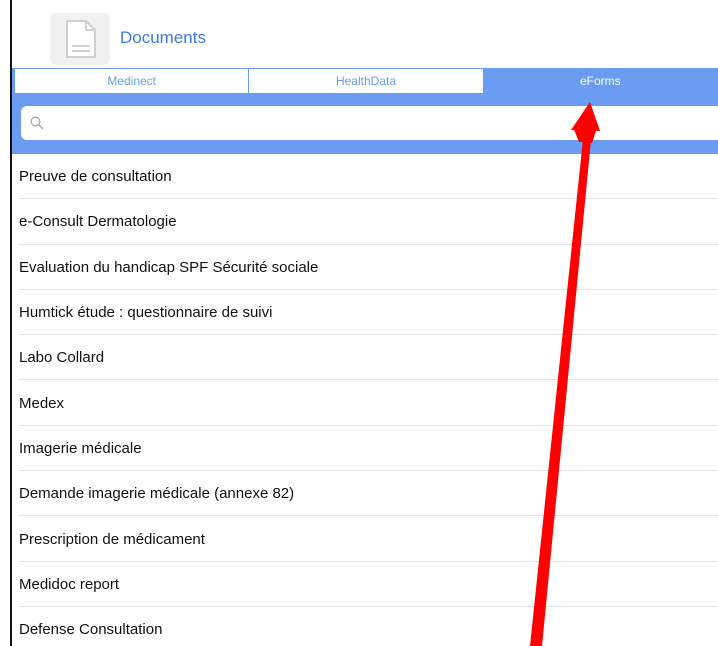 The height and width of the screenshot is (646, 718). I want to click on list-item: Imagerie médicale, so click(365, 449).